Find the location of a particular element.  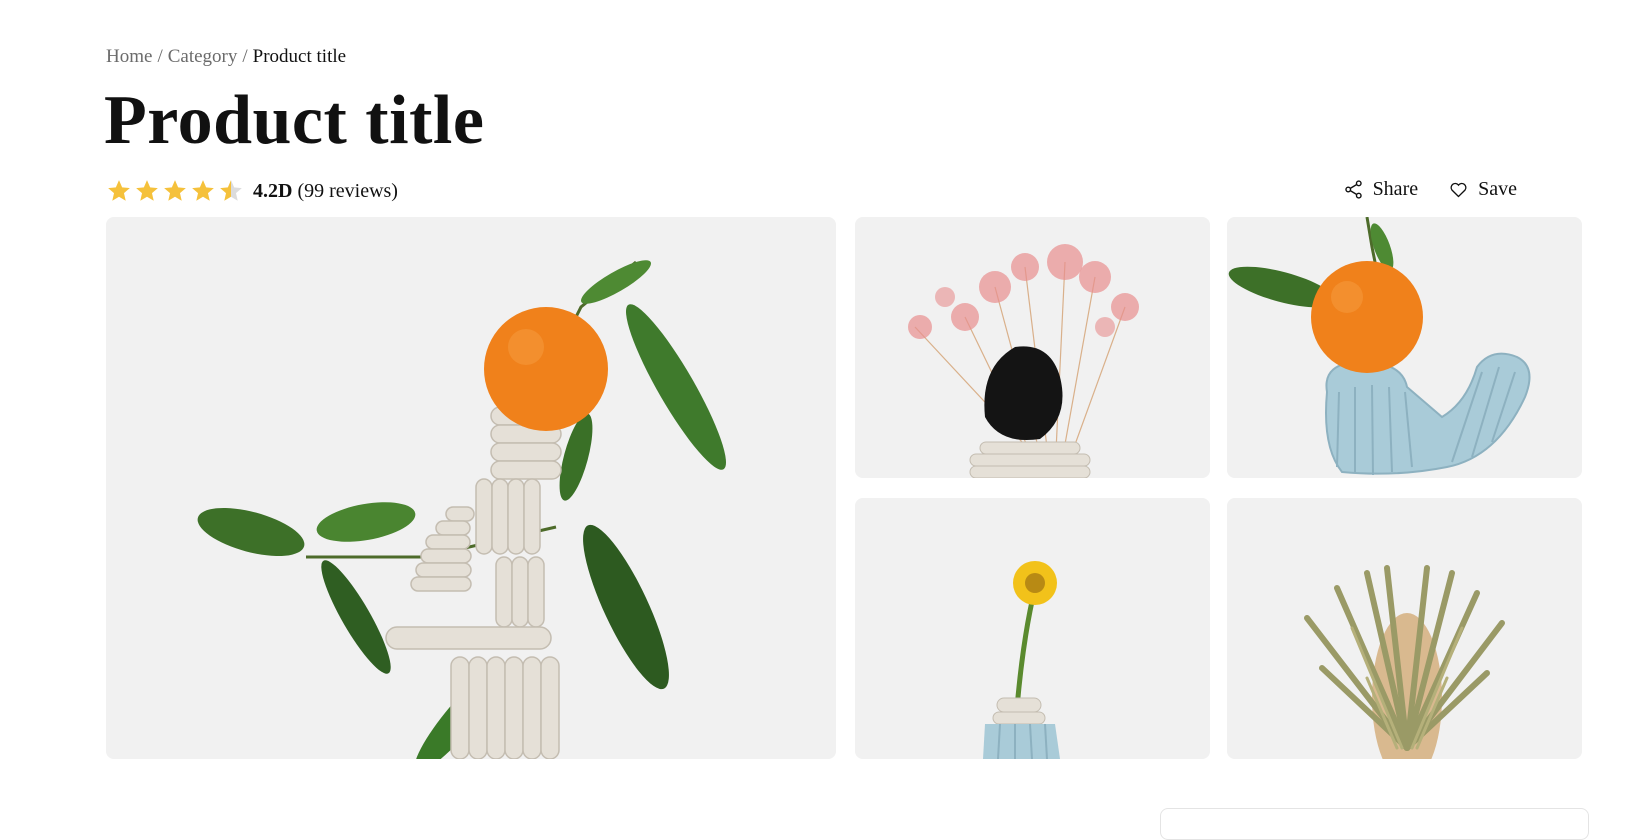

banksia-image is located at coordinates (1404, 628).